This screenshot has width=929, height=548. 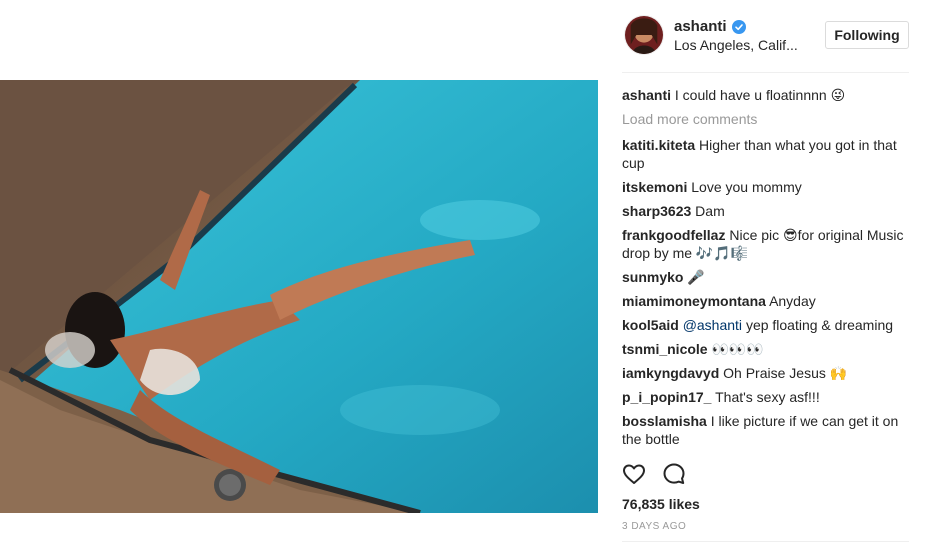 I want to click on heart-icon, so click(x=634, y=474).